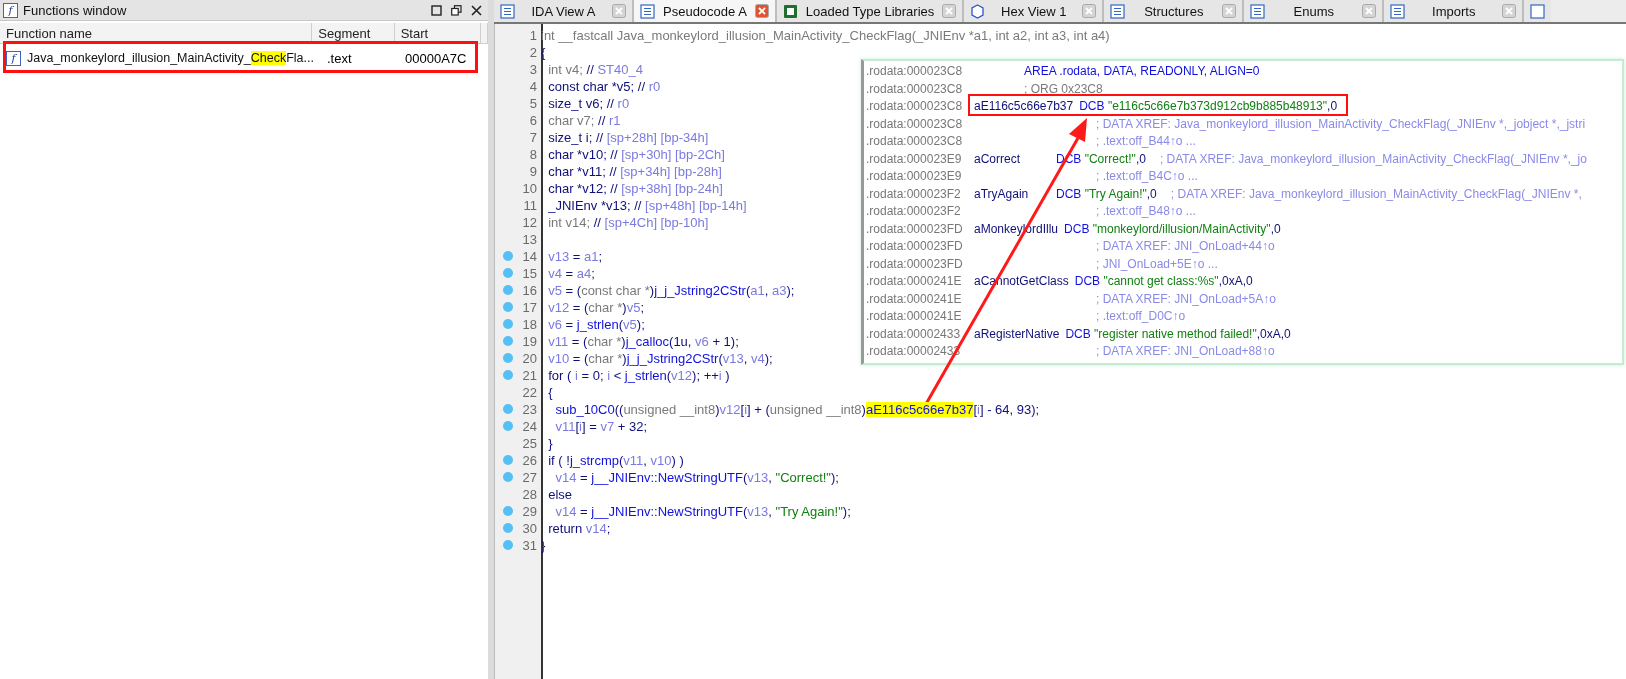 This screenshot has height=679, width=1626. Describe the element at coordinates (1140, 316) in the screenshot. I see `xref-comment: ; .text:off_D0C↑o` at that location.